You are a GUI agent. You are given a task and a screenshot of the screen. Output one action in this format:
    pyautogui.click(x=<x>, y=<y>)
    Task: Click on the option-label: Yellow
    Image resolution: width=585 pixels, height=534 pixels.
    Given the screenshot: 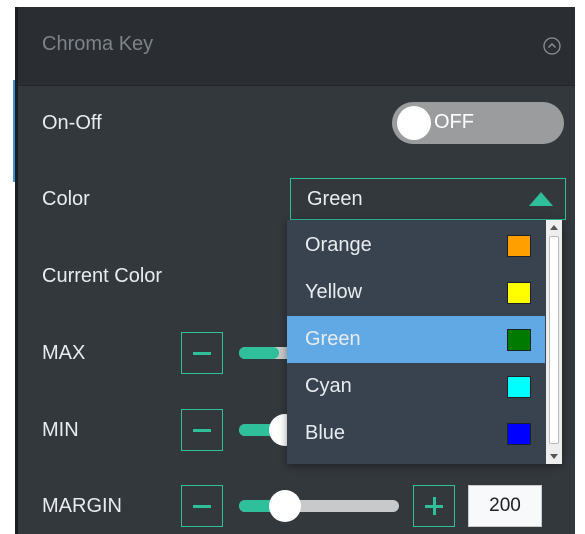 What is the action you would take?
    pyautogui.click(x=334, y=292)
    